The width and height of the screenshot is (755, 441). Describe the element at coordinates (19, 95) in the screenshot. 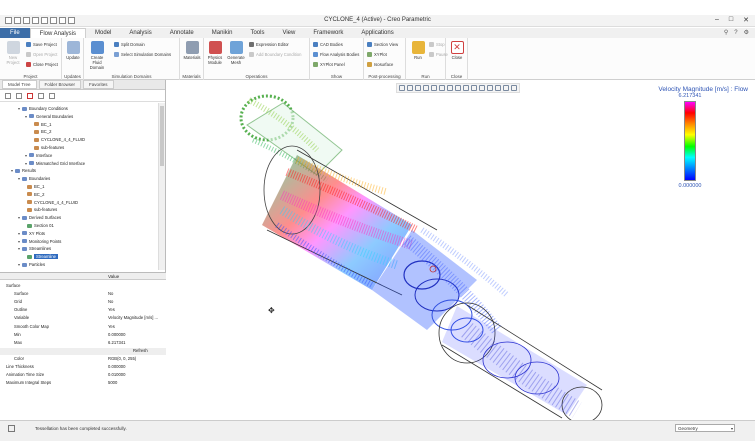

I see `delete-icon` at that location.